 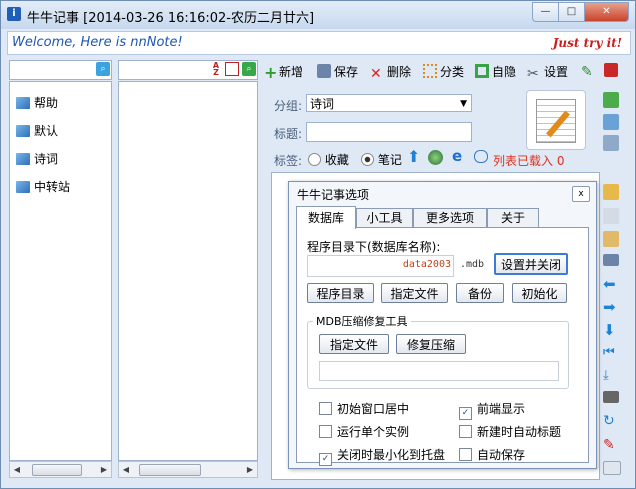 I want to click on hide-label: 自隐, so click(x=504, y=72).